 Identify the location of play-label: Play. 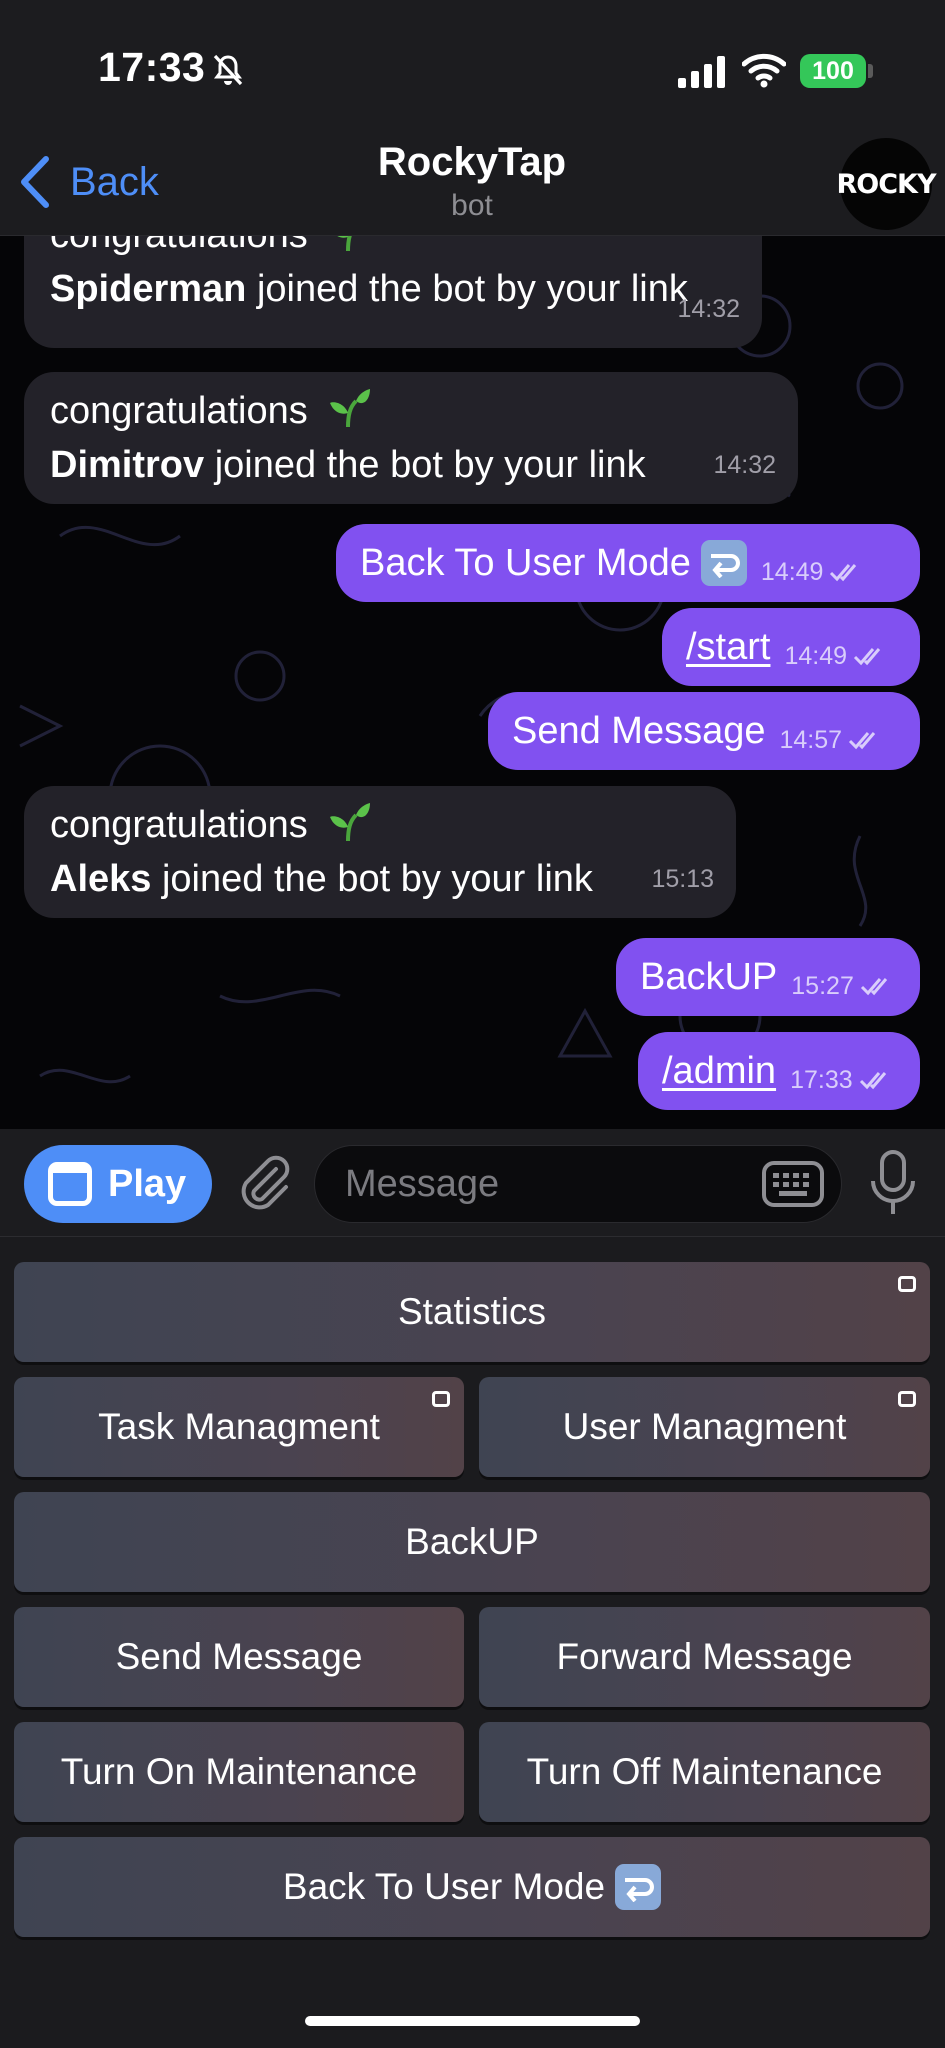
(147, 1183).